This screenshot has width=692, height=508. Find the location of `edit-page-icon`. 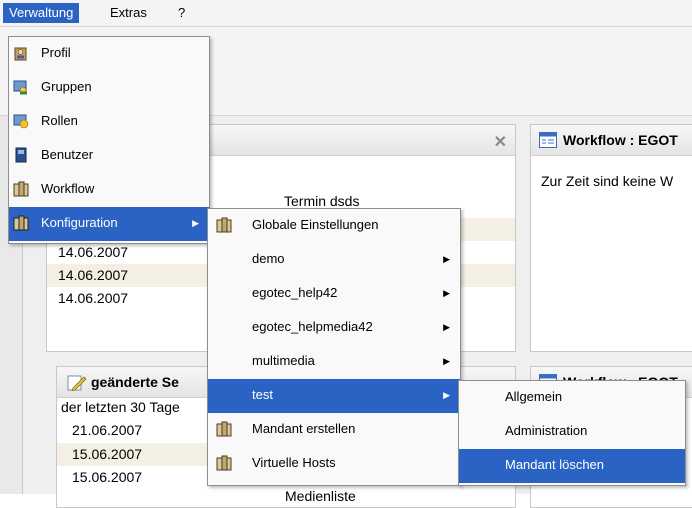

edit-page-icon is located at coordinates (77, 383).